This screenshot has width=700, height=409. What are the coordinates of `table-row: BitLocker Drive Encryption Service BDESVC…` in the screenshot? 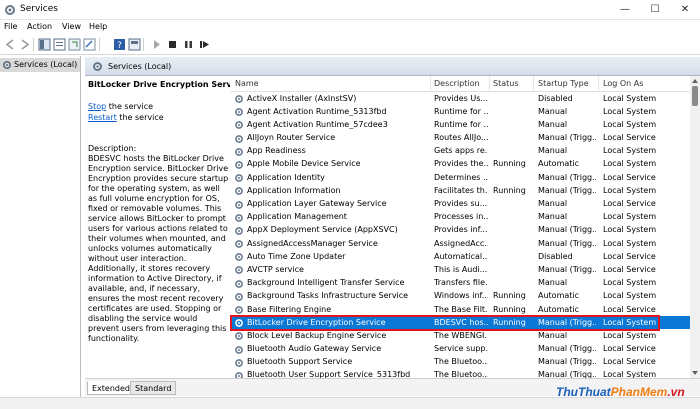 It's located at (460, 323).